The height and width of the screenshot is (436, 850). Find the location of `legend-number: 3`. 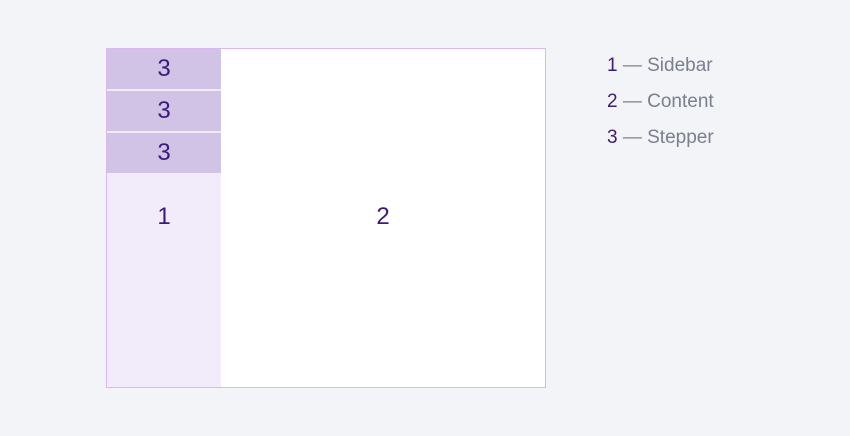

legend-number: 3 is located at coordinates (612, 137).